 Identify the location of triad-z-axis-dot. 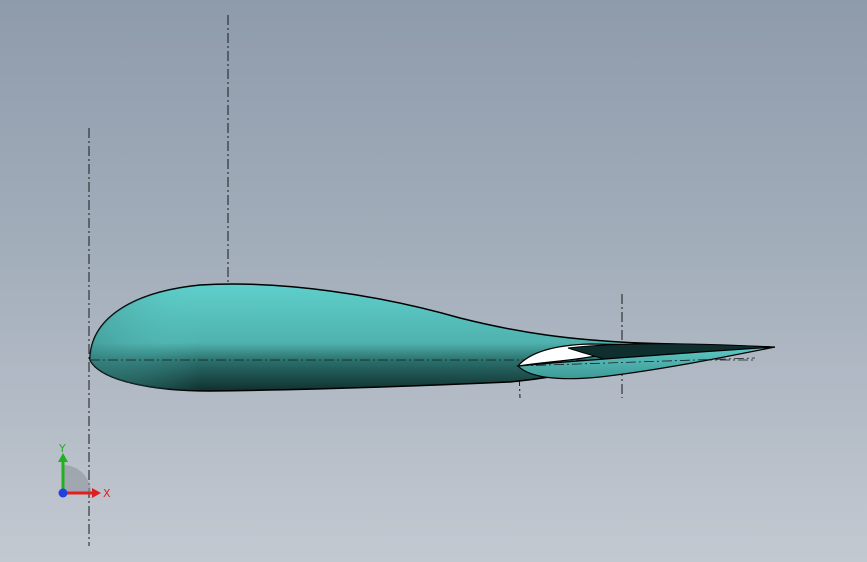
(63, 493).